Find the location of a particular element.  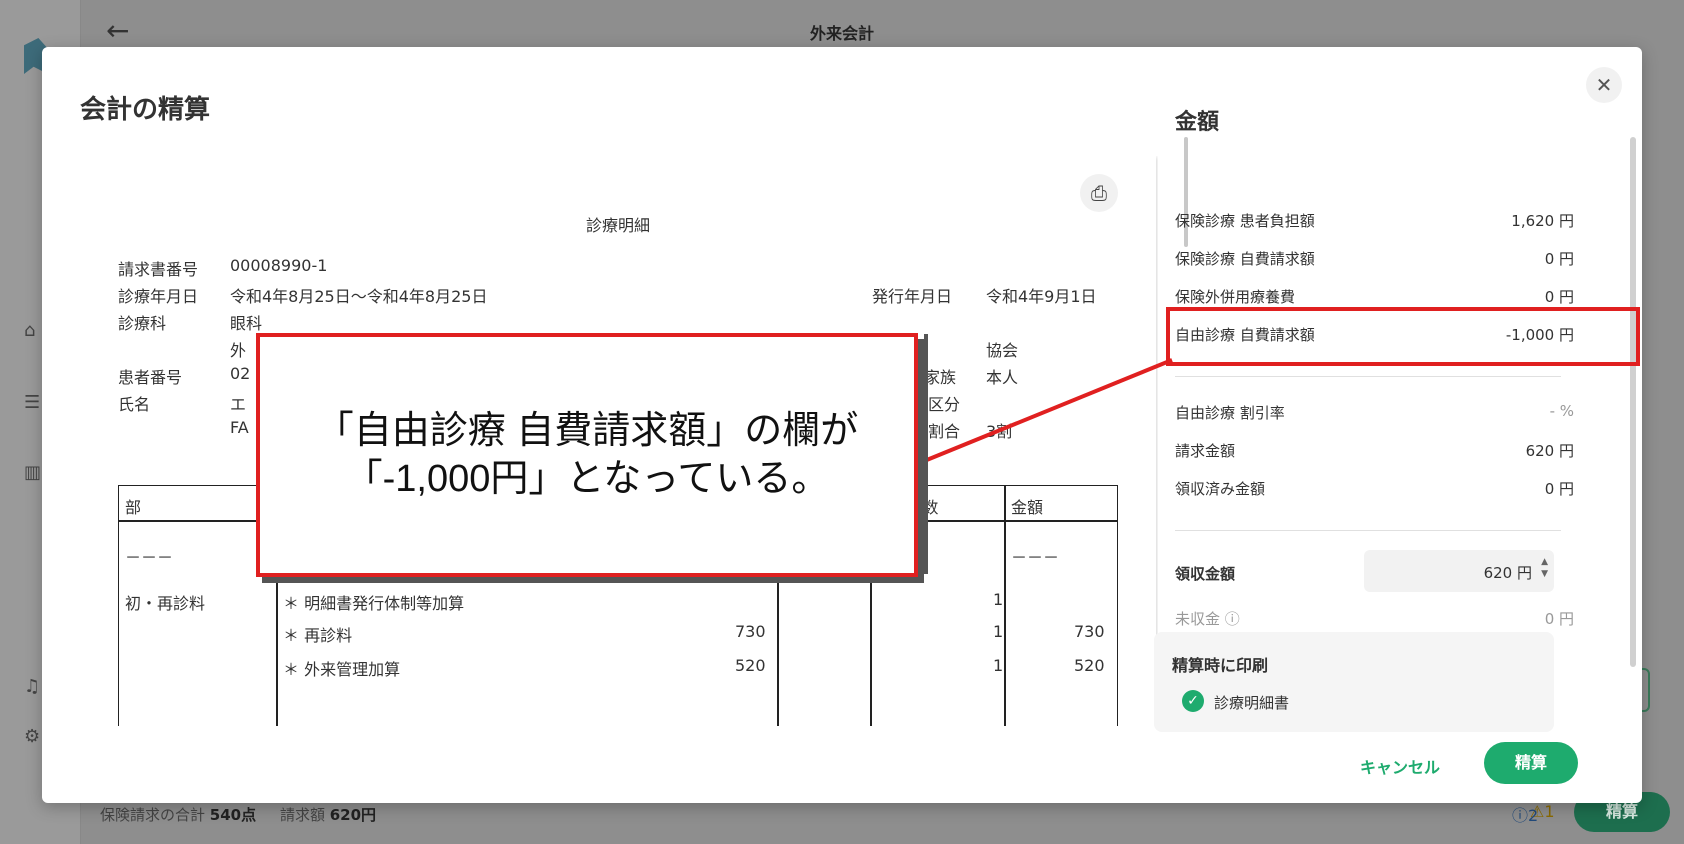

callout-text: 「自由診療 自費請求額」の欄が 「-1,000円」となっている。 is located at coordinates (587, 455).